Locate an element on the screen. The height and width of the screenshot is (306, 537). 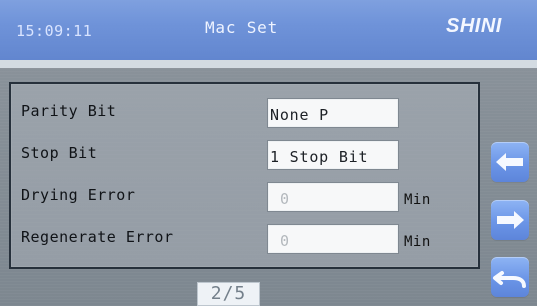
drying-error-value: 0 is located at coordinates (285, 199).